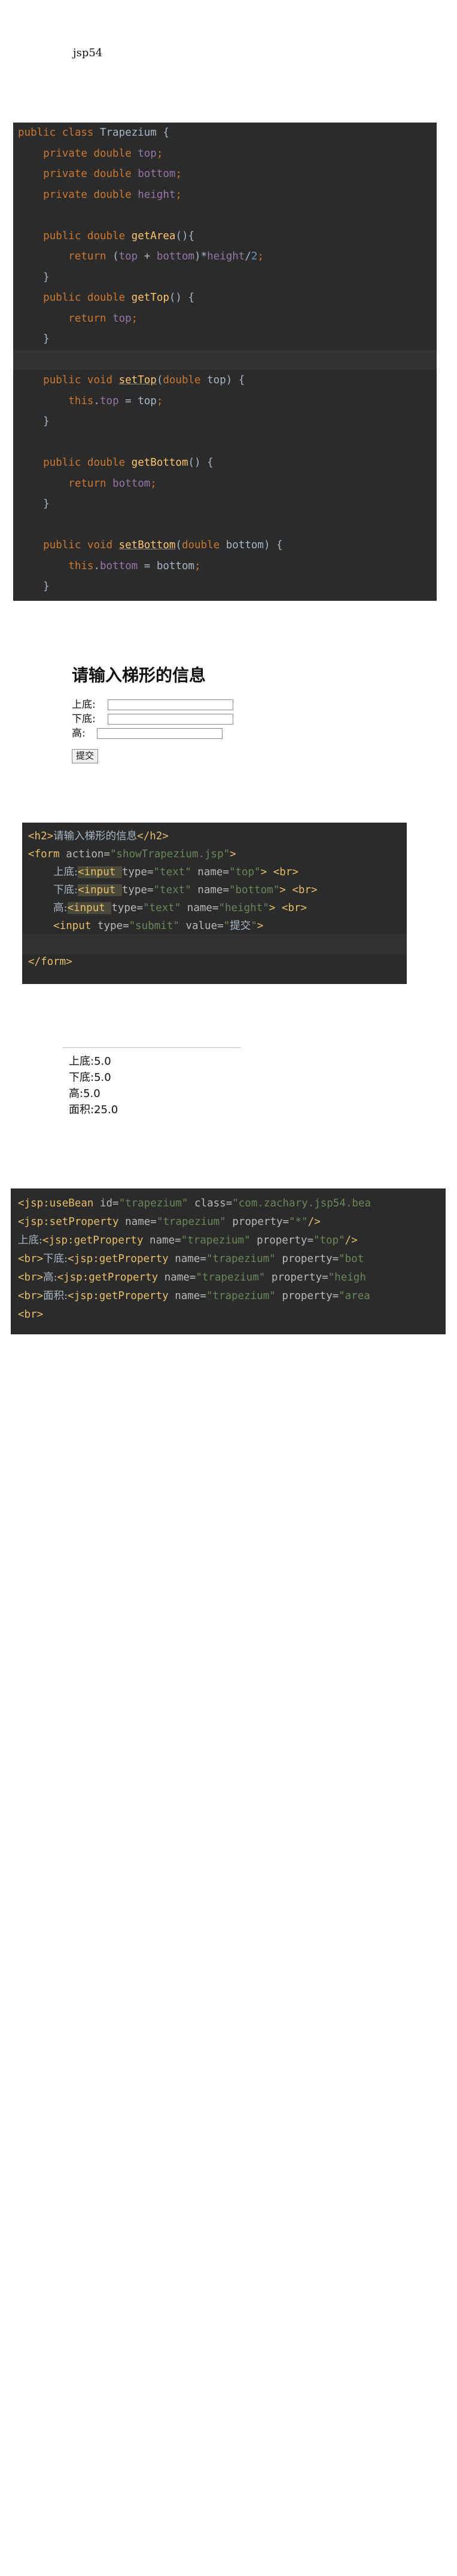 This screenshot has height=2576, width=457. What do you see at coordinates (59, 133) in the screenshot?
I see `code-token: public class` at bounding box center [59, 133].